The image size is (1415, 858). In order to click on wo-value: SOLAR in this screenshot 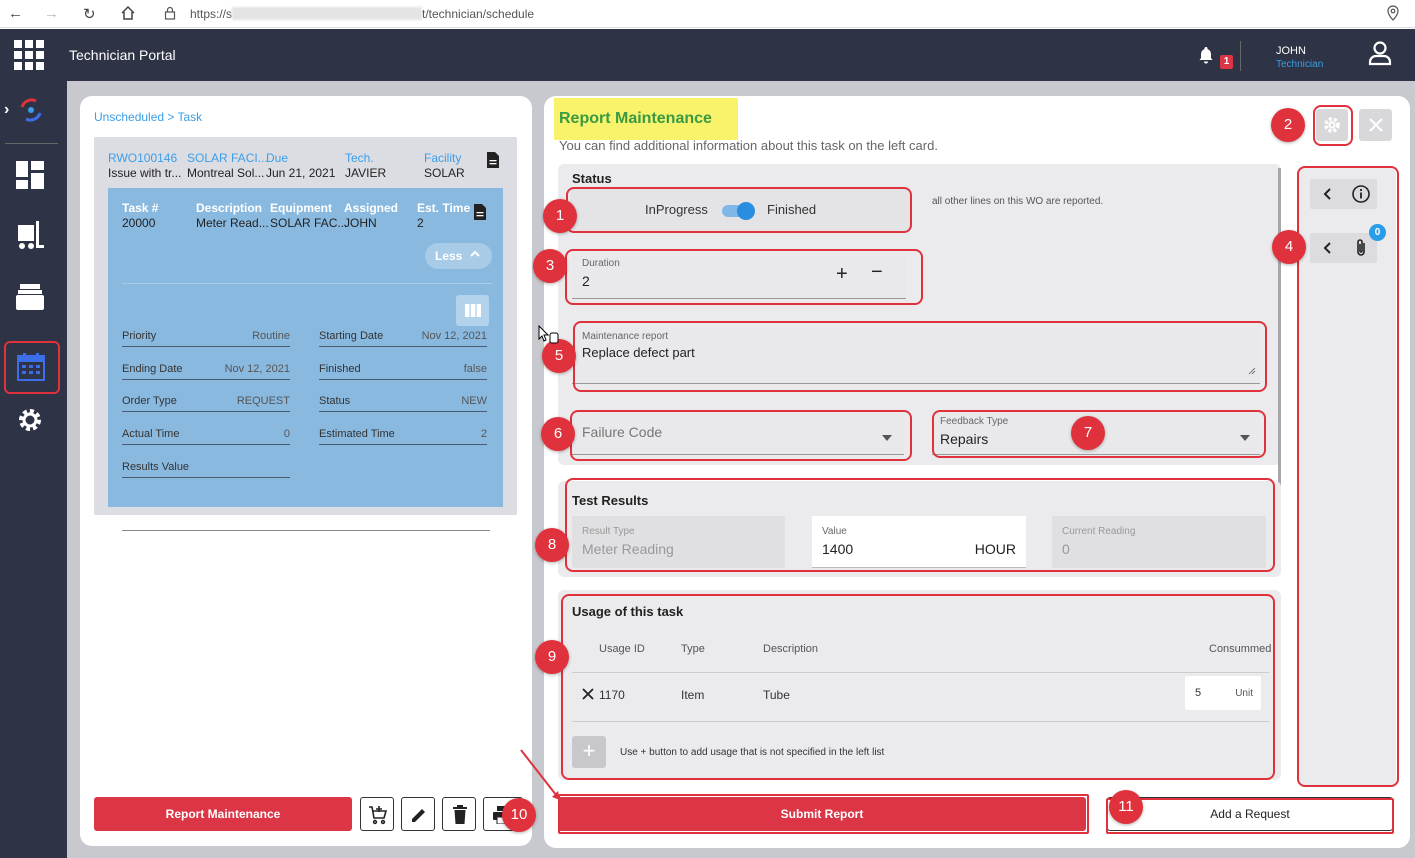, I will do `click(444, 173)`.